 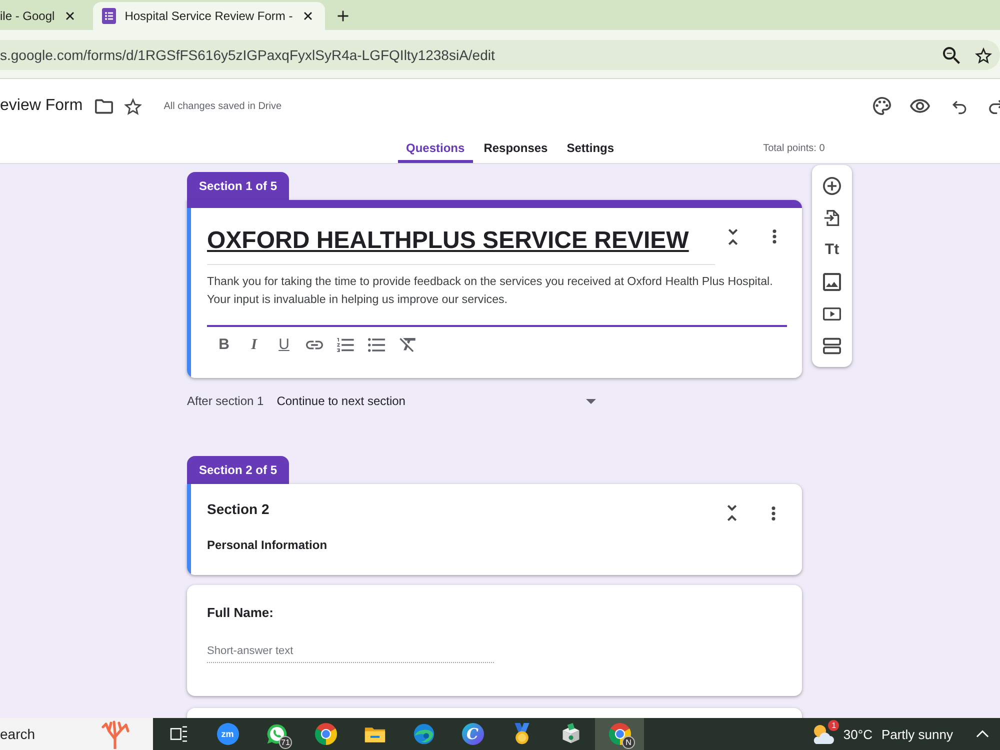 I want to click on notification-badge: N, so click(x=628, y=742).